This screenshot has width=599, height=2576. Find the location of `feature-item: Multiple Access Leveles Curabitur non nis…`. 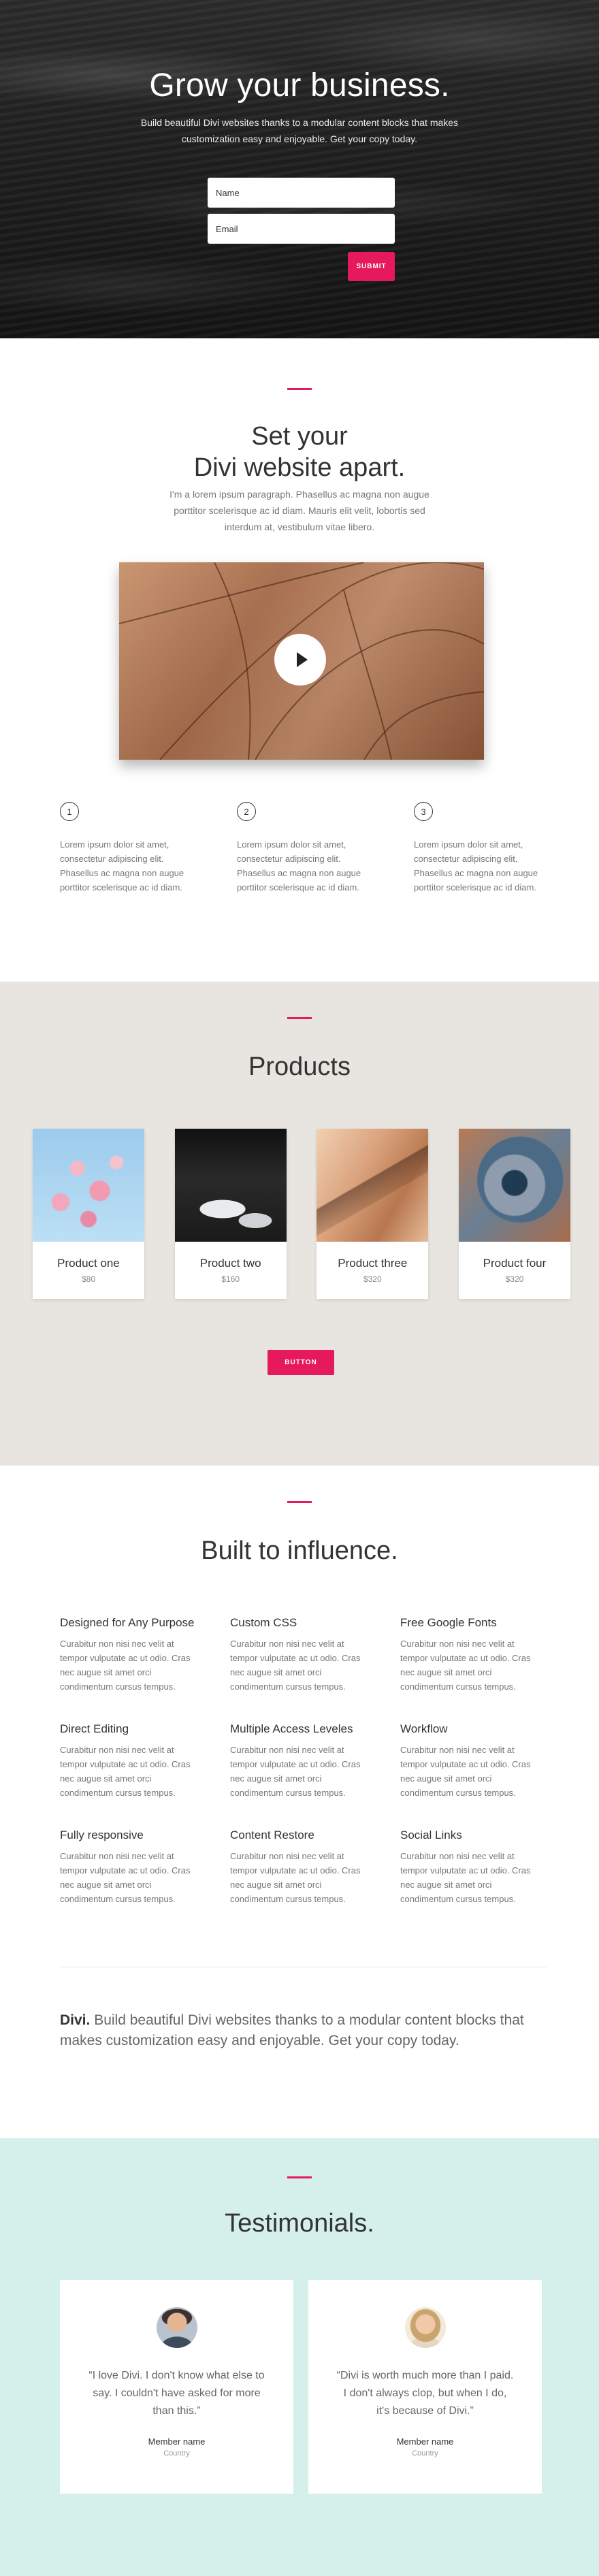

feature-item: Multiple Access Leveles Curabitur non nis… is located at coordinates (315, 1761).